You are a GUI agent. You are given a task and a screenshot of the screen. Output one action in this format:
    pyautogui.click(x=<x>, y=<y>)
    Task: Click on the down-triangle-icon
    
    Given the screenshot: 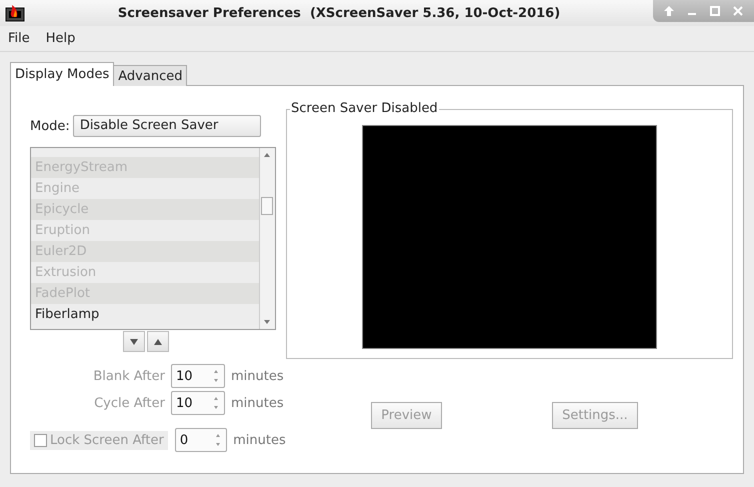 What is the action you would take?
    pyautogui.click(x=133, y=342)
    